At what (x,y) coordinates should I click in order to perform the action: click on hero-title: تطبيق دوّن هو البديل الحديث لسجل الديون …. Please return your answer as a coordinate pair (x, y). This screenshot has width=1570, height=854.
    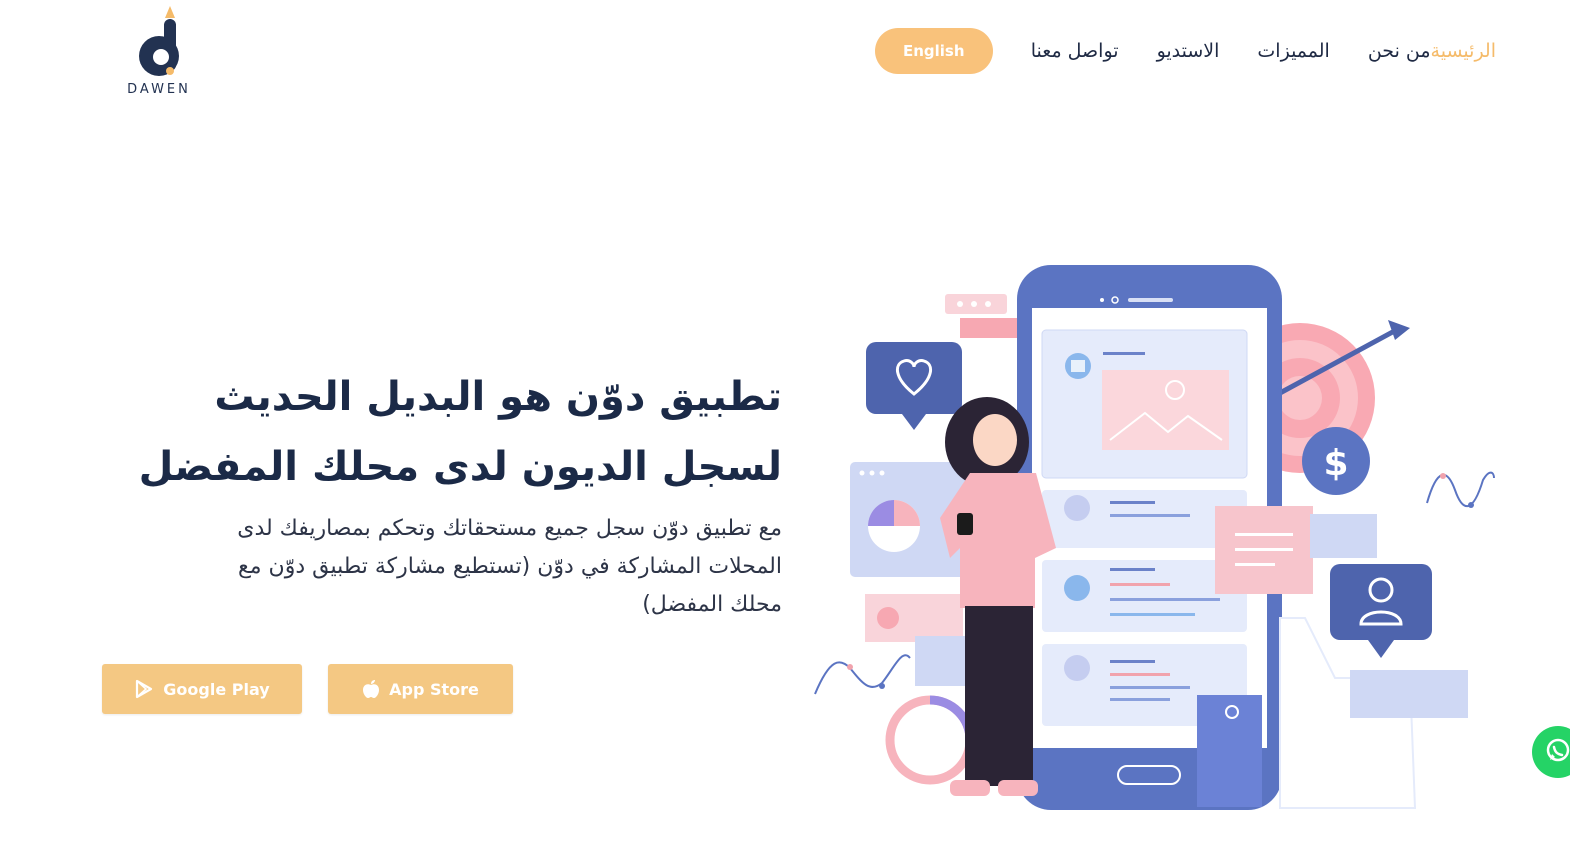
    Looking at the image, I should click on (422, 432).